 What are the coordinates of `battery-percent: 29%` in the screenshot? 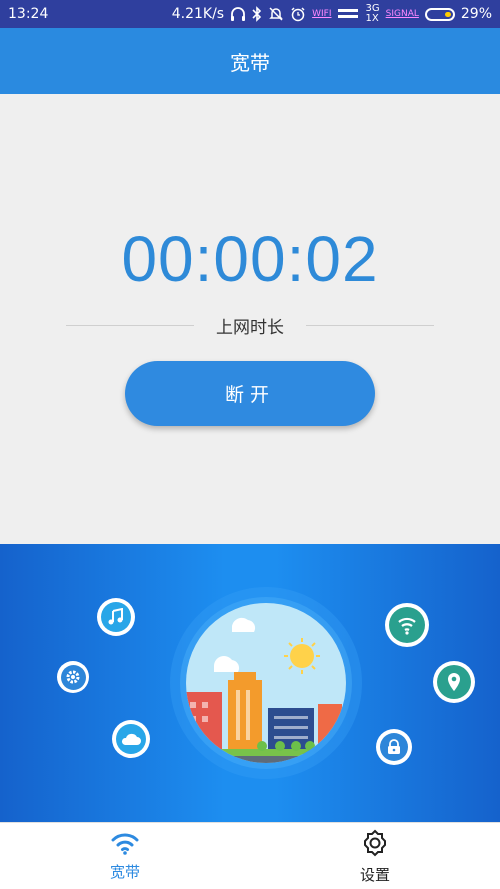 It's located at (476, 14).